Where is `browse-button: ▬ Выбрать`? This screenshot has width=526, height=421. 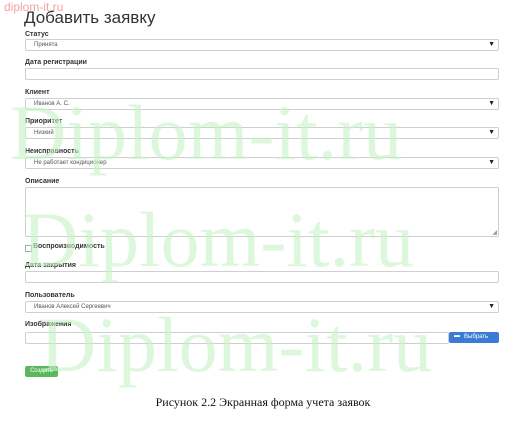
browse-button: ▬ Выбрать is located at coordinates (474, 337).